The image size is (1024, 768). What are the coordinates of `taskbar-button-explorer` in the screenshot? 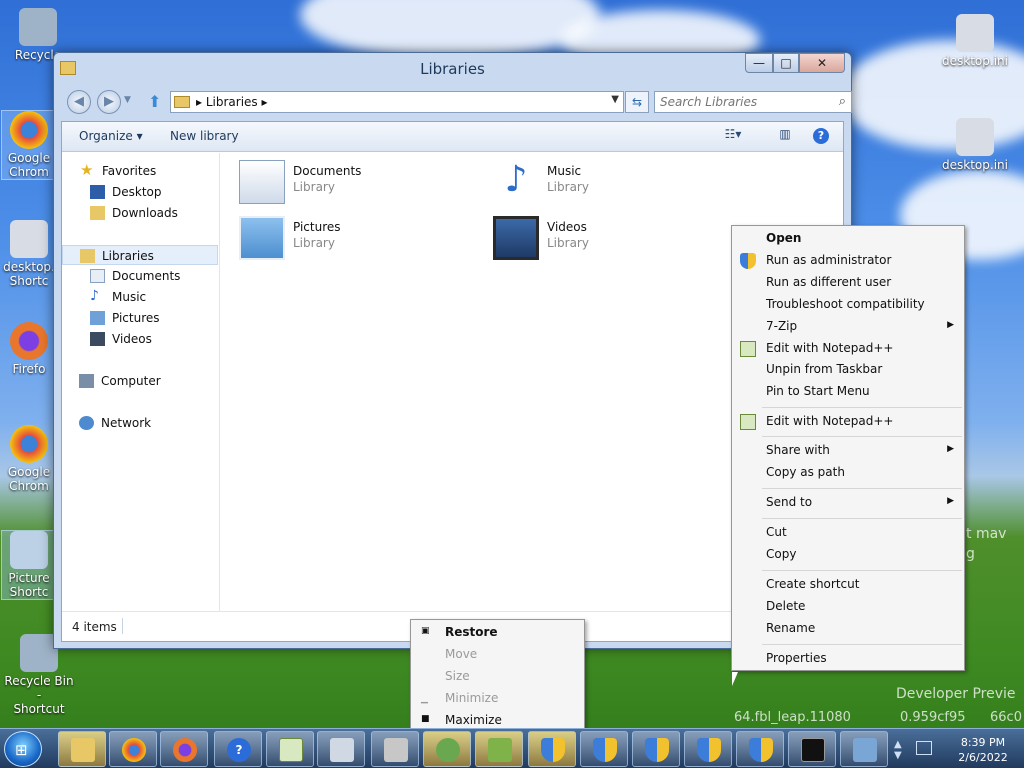 It's located at (82, 749).